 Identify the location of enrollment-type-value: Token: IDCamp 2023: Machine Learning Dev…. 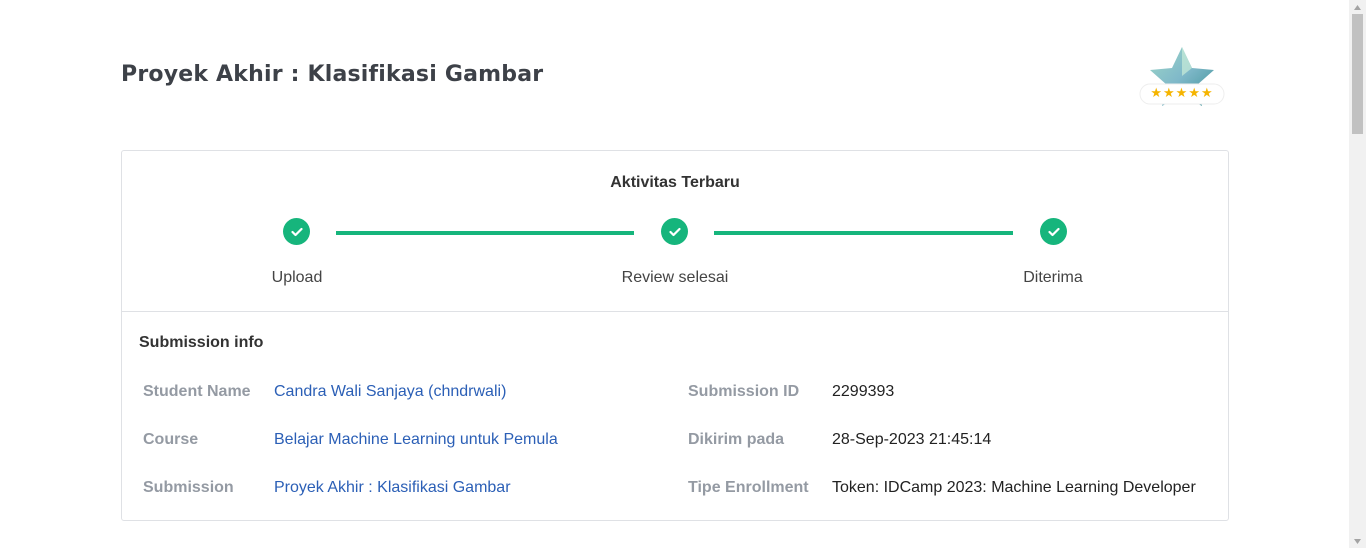
(1014, 487).